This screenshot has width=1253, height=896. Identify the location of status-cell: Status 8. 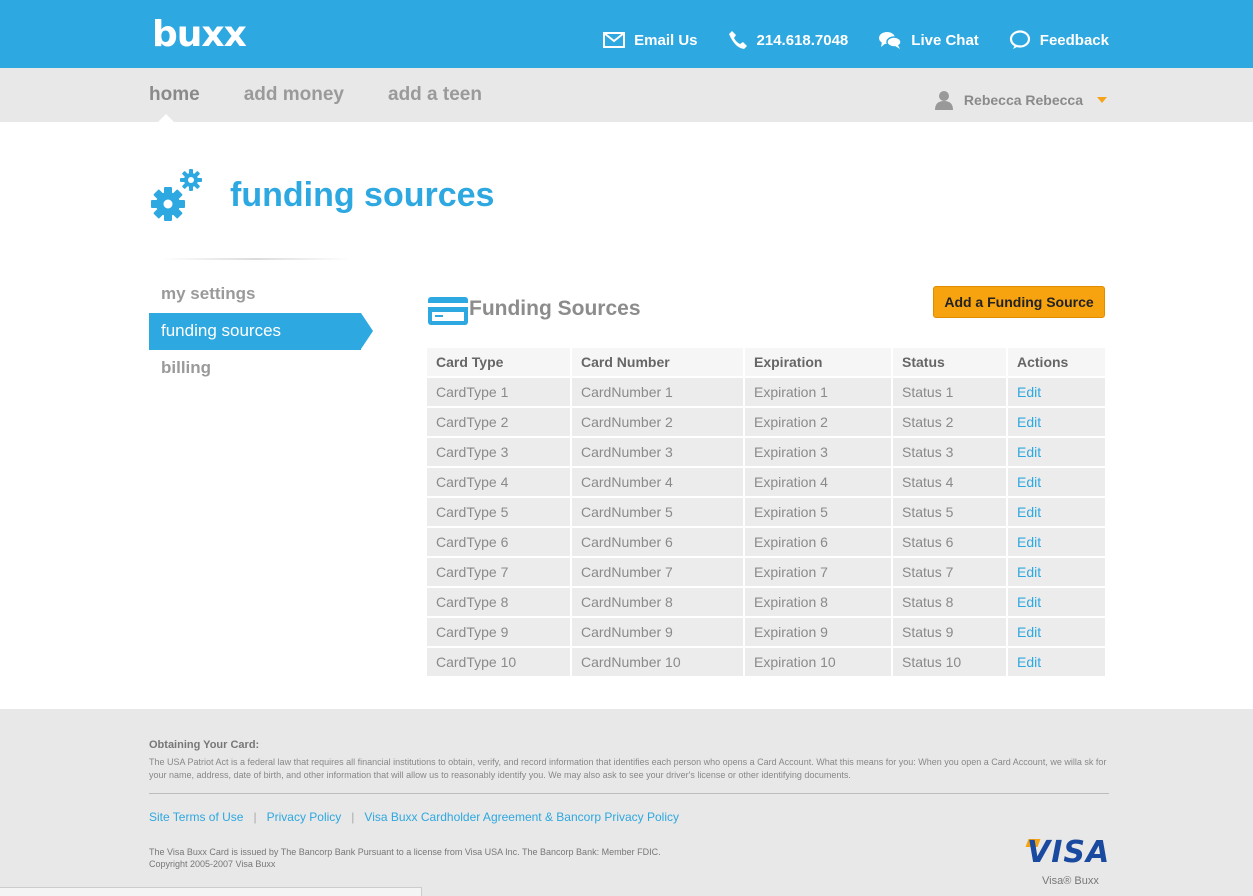
(949, 602).